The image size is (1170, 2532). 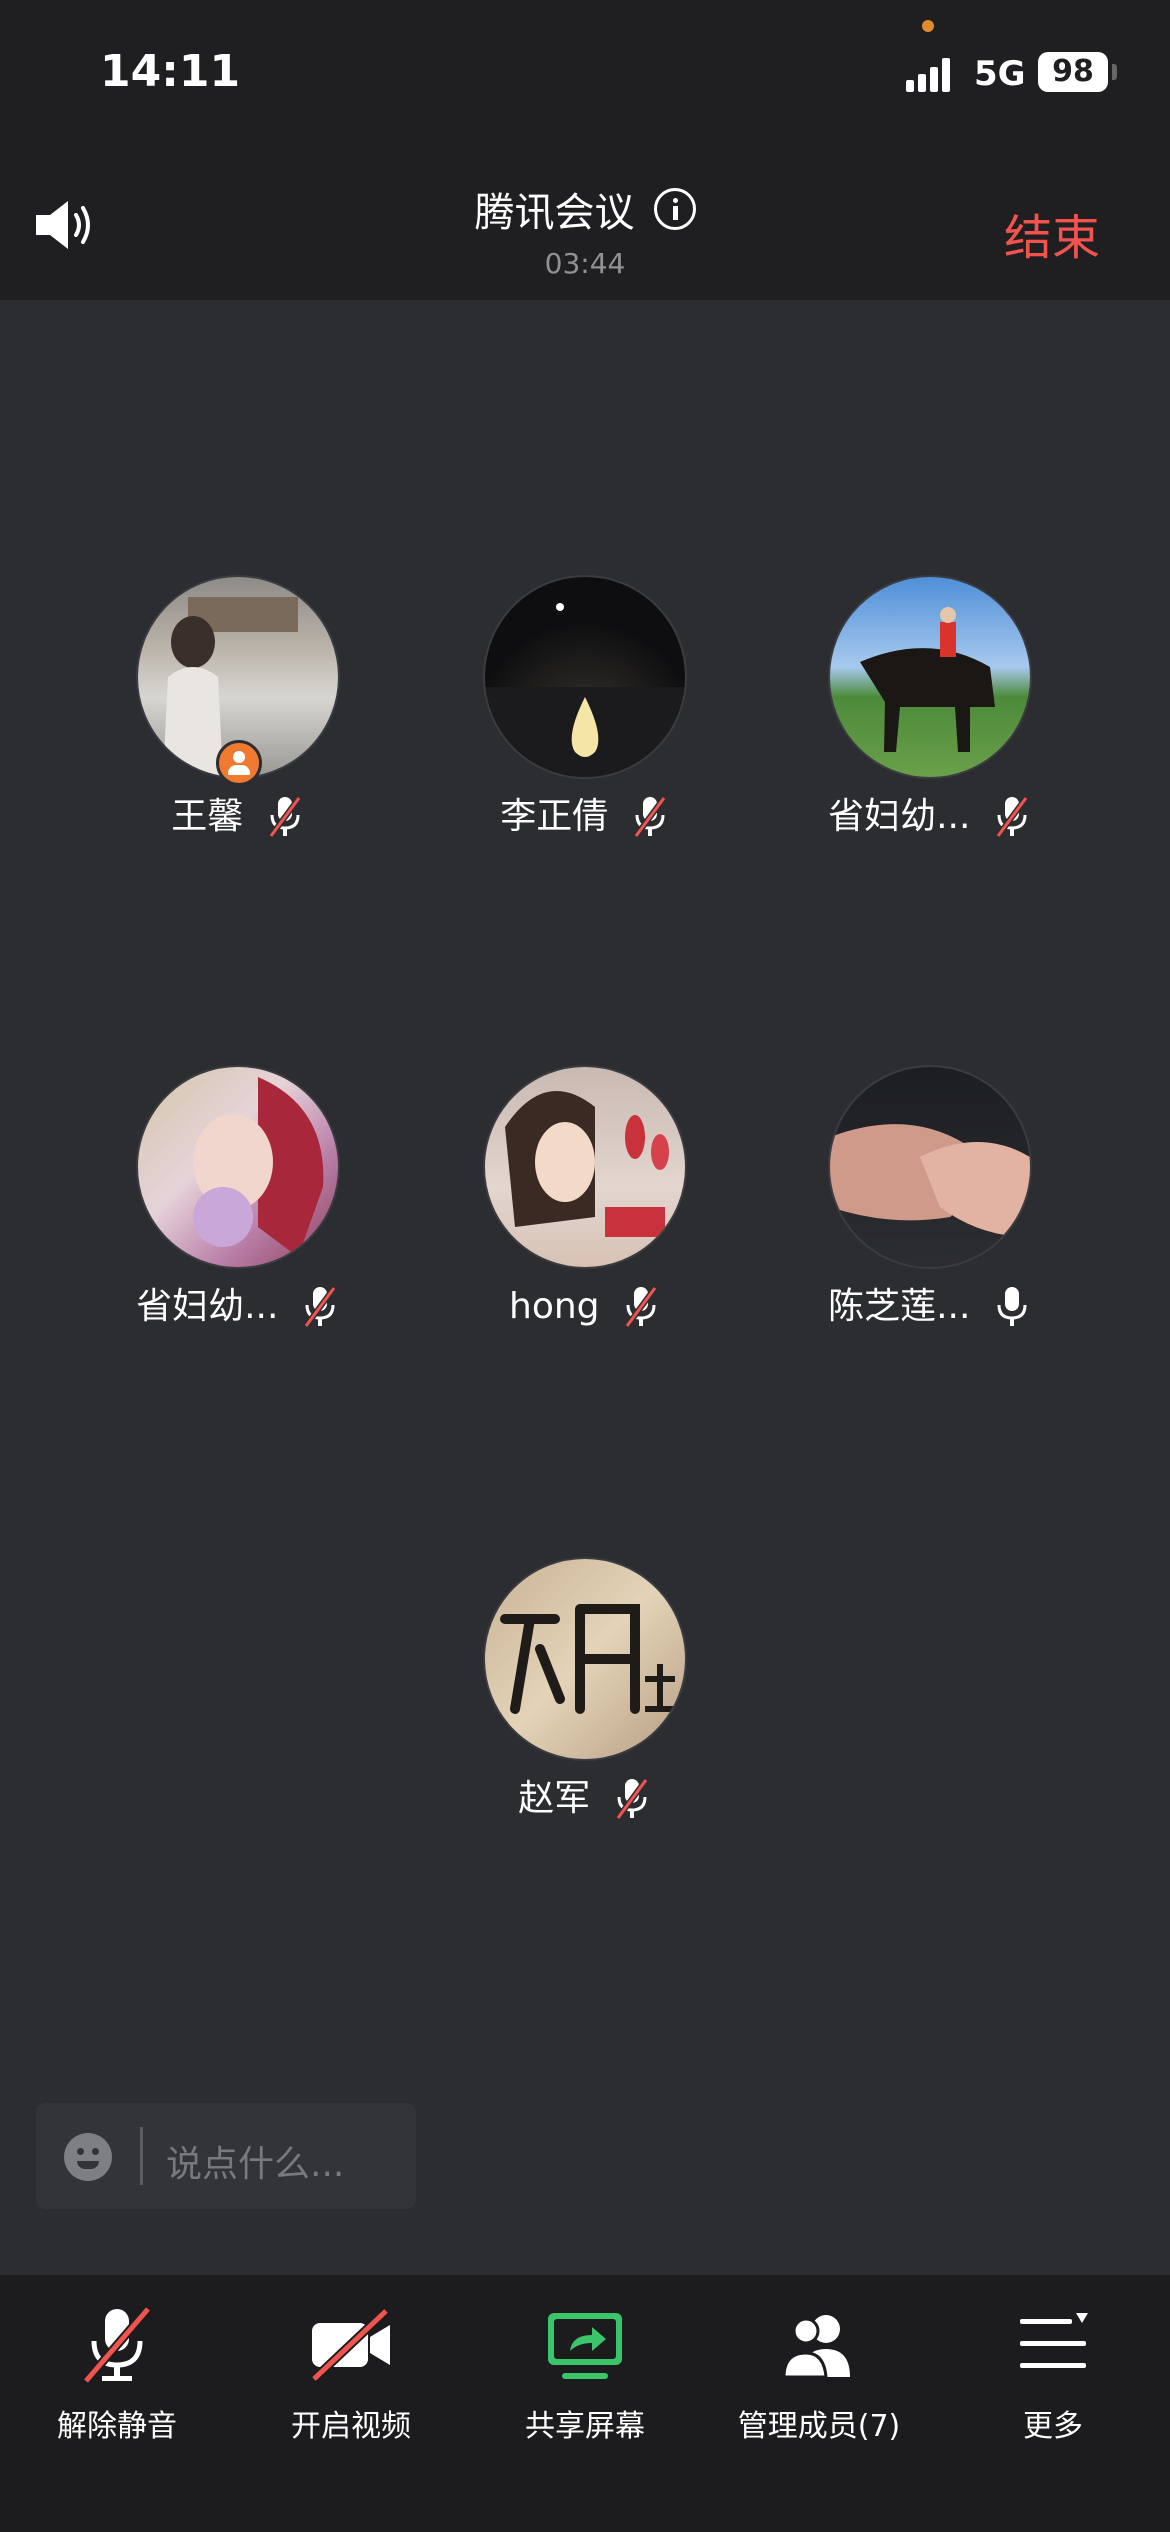 I want to click on status-bar: 14:11 5G 98, so click(x=585, y=70).